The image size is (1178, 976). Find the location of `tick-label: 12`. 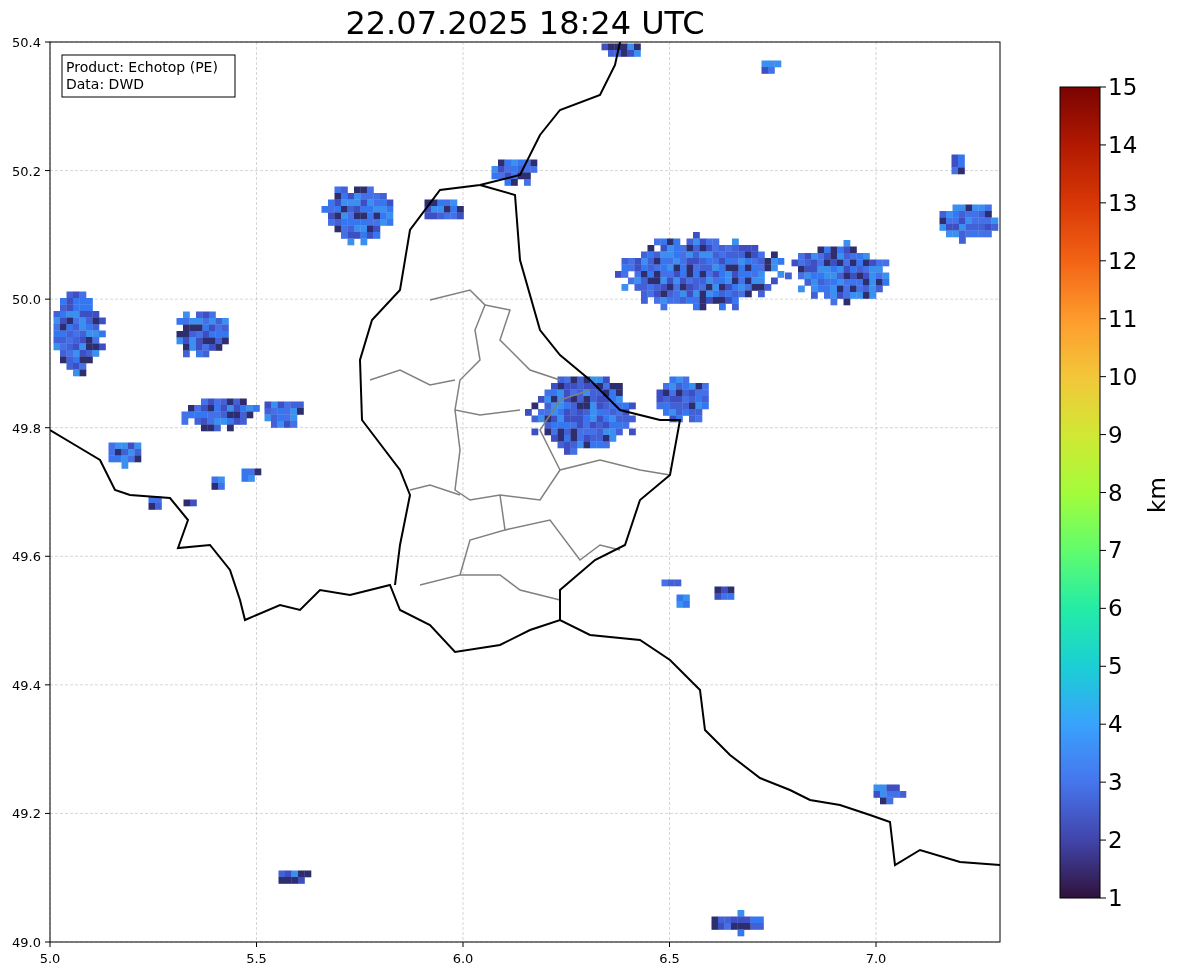

tick-label: 12 is located at coordinates (1123, 260).